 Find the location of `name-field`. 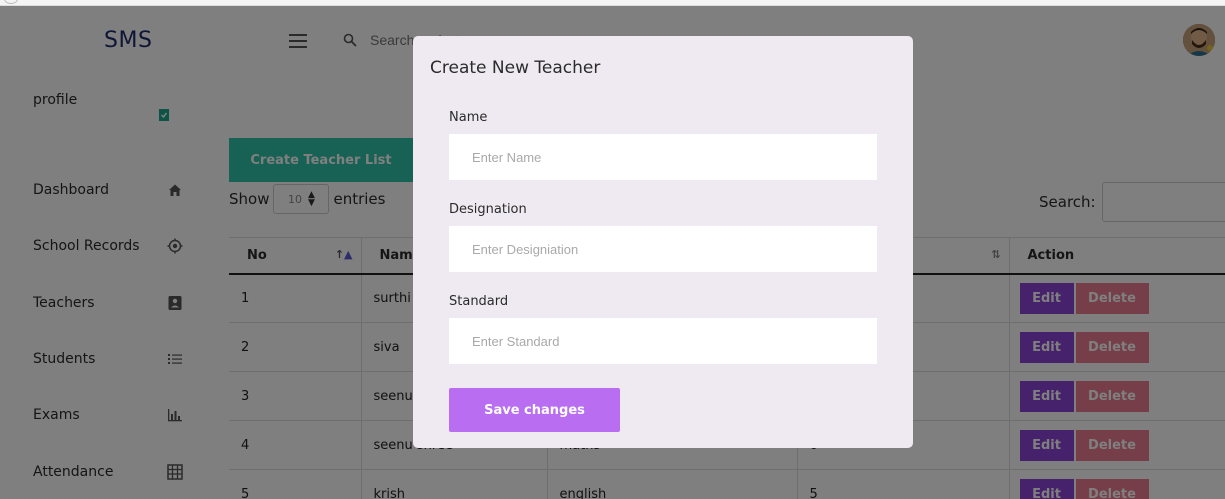

name-field is located at coordinates (663, 157).